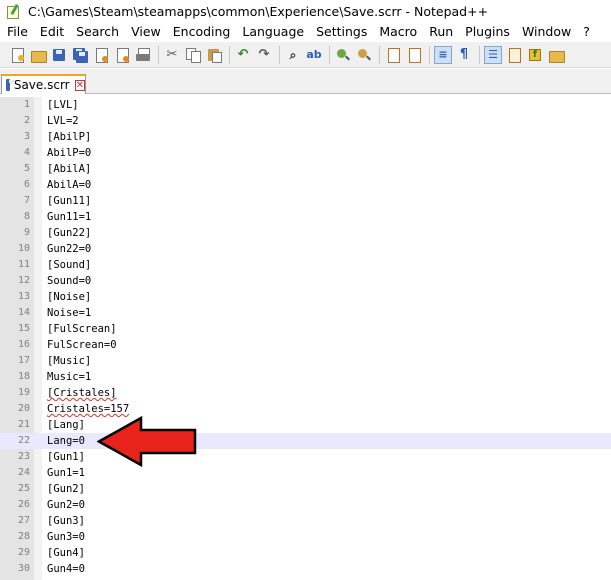  I want to click on menu-encoding: Encoding, so click(202, 32).